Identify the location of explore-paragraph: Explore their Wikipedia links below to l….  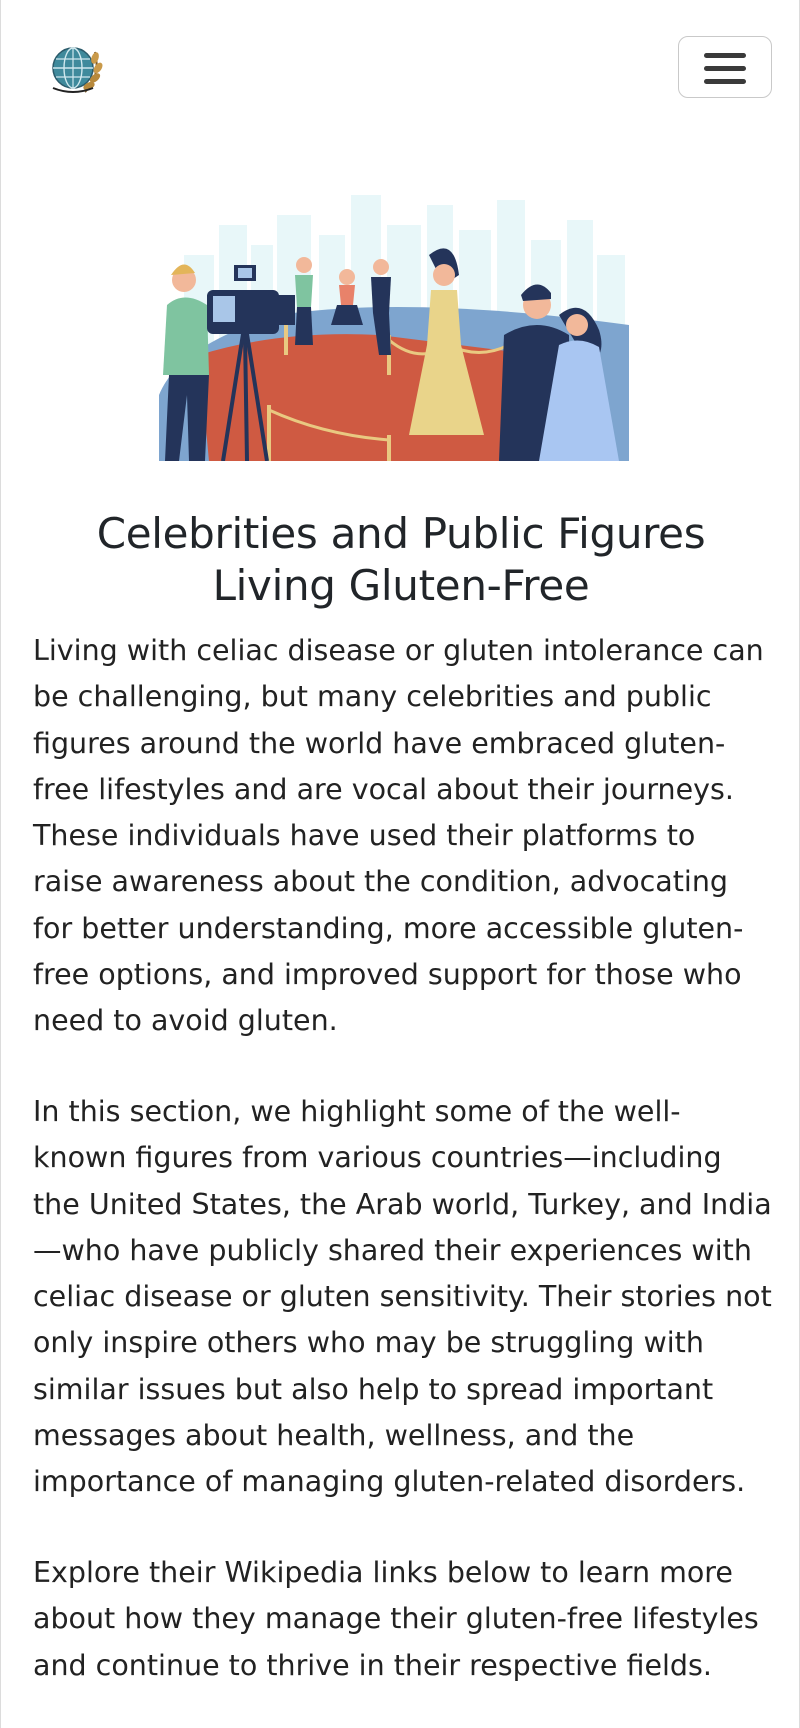
(396, 1619).